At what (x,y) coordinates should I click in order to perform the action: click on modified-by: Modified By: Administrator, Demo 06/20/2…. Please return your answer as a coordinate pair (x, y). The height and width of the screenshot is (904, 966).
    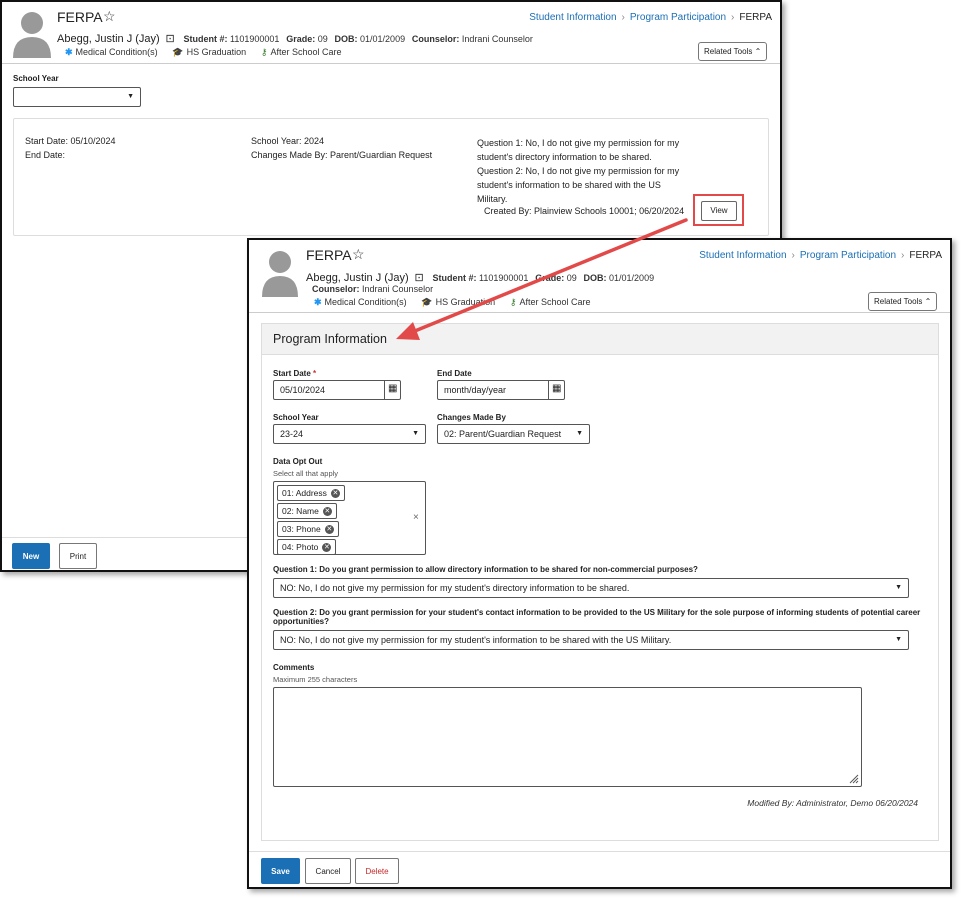
    Looking at the image, I should click on (832, 803).